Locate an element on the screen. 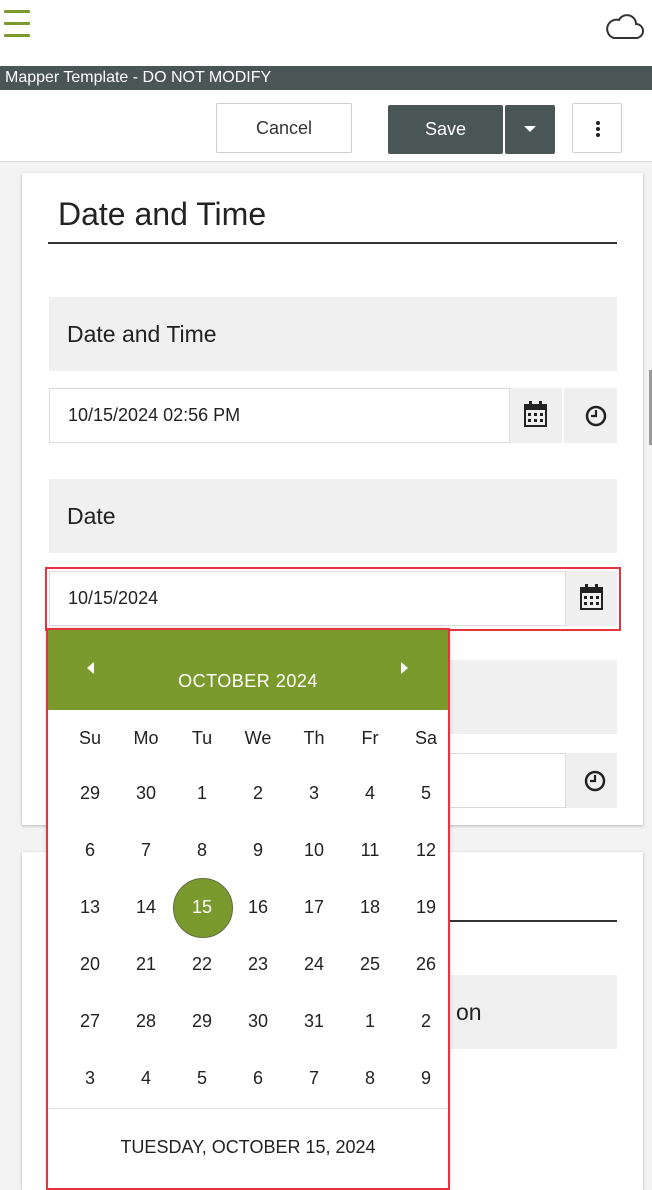 The height and width of the screenshot is (1190, 652). calendar-day: 11 is located at coordinates (370, 850).